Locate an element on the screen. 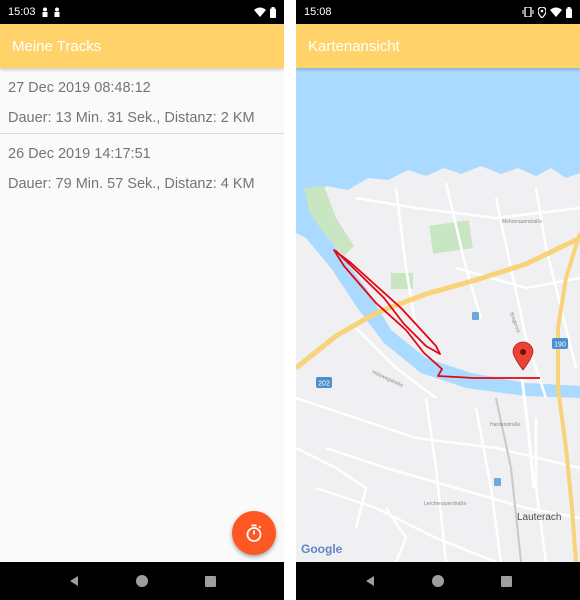  google-logo: Google is located at coordinates (322, 549).